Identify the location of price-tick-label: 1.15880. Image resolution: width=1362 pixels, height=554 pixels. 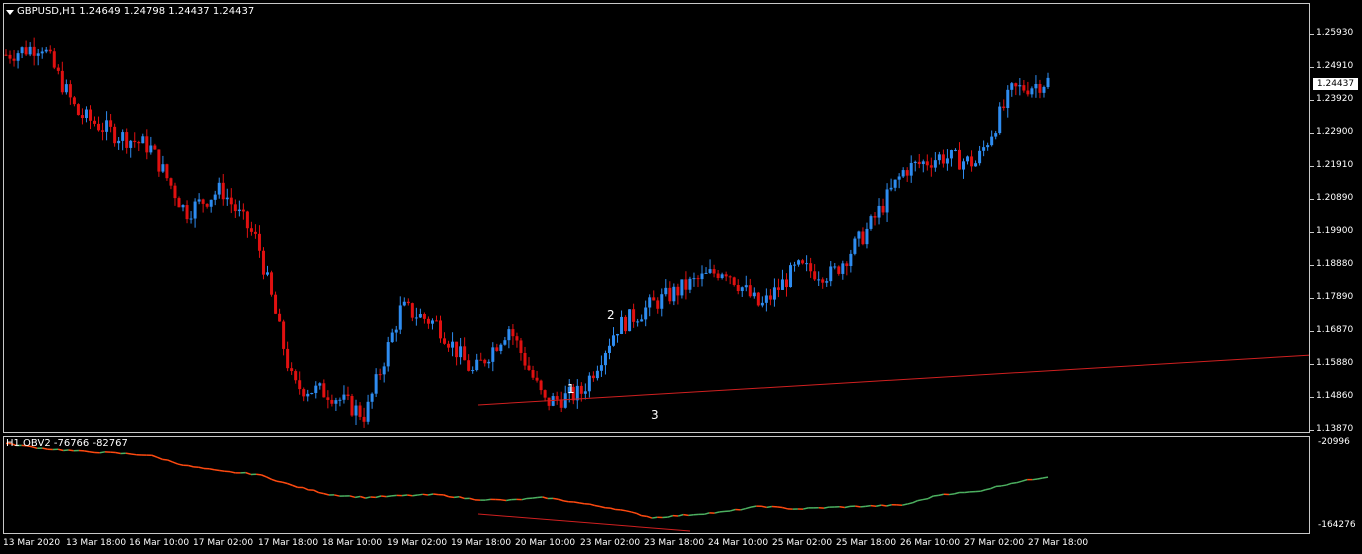
(1335, 363).